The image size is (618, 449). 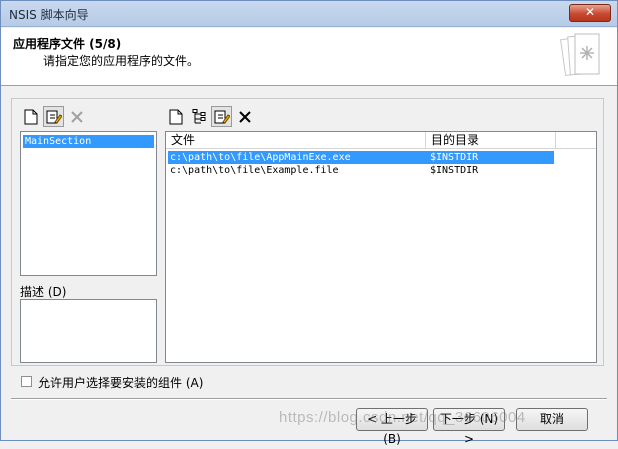 I want to click on title-bar: NSIS 脚本向导 ✕, so click(x=309, y=14).